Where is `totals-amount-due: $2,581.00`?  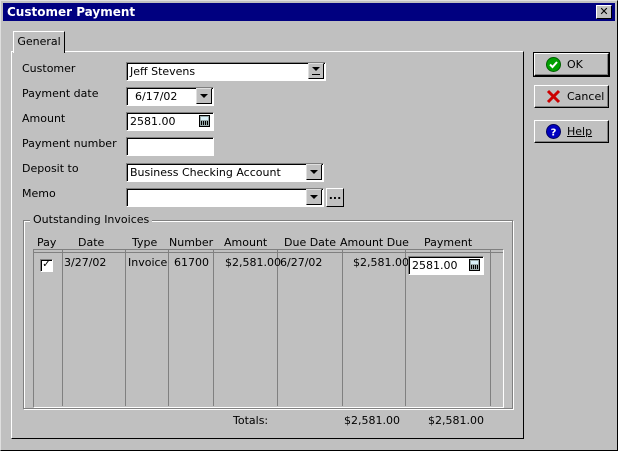
totals-amount-due: $2,581.00 is located at coordinates (372, 420).